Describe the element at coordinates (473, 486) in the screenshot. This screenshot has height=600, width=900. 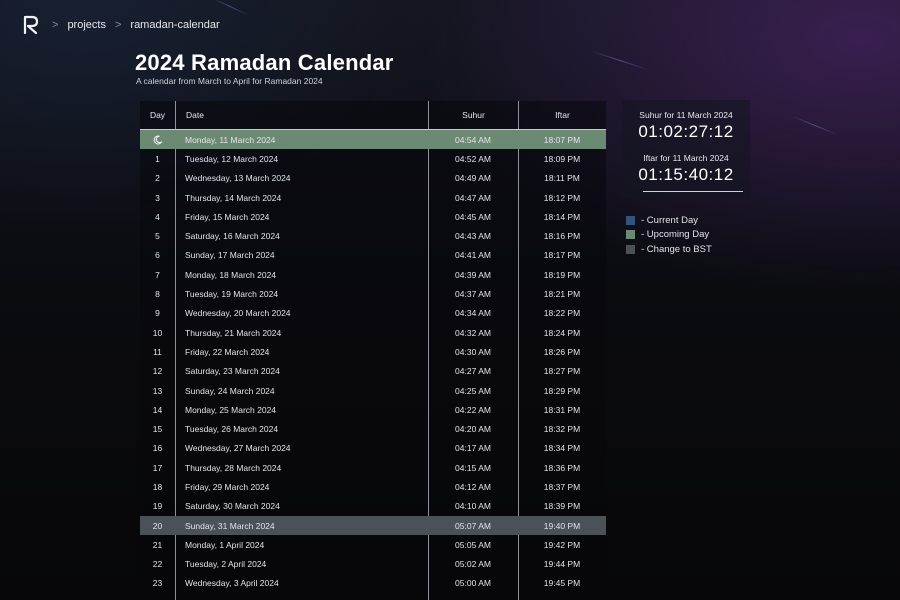
I see `cell-suhur: 04:12 AM` at that location.